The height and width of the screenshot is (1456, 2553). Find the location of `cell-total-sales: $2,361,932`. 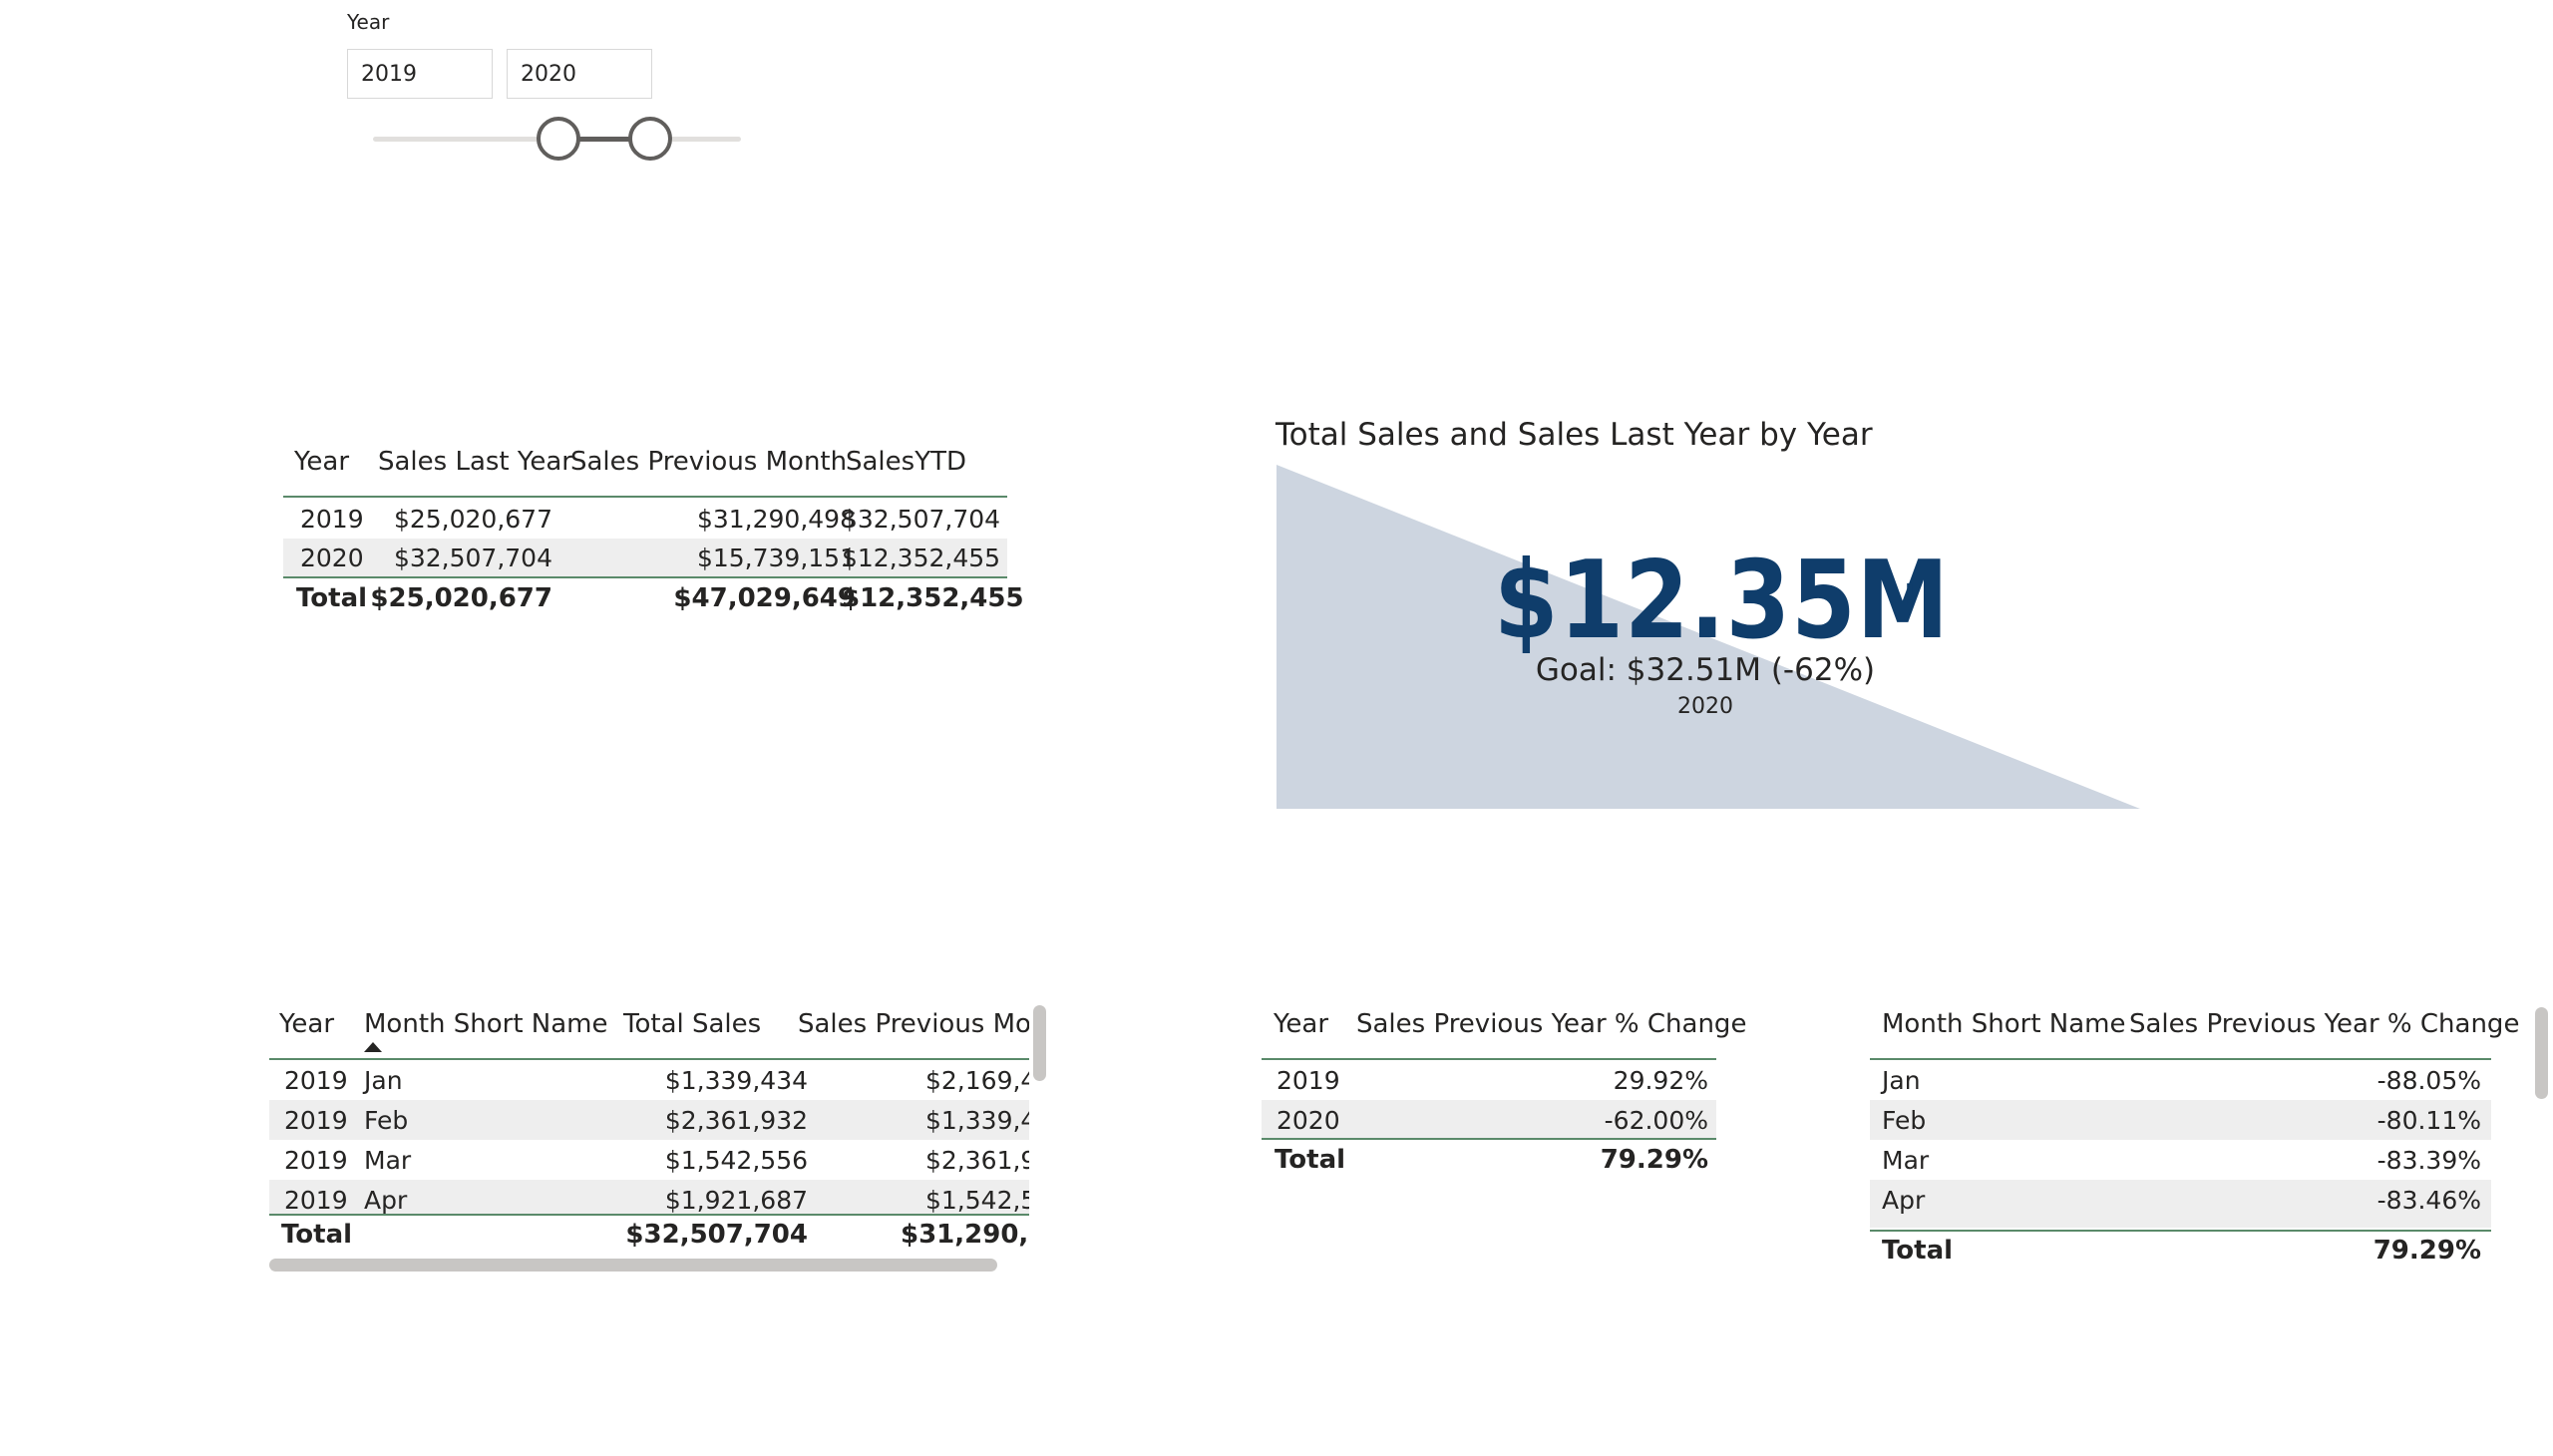

cell-total-sales: $2,361,932 is located at coordinates (736, 1120).